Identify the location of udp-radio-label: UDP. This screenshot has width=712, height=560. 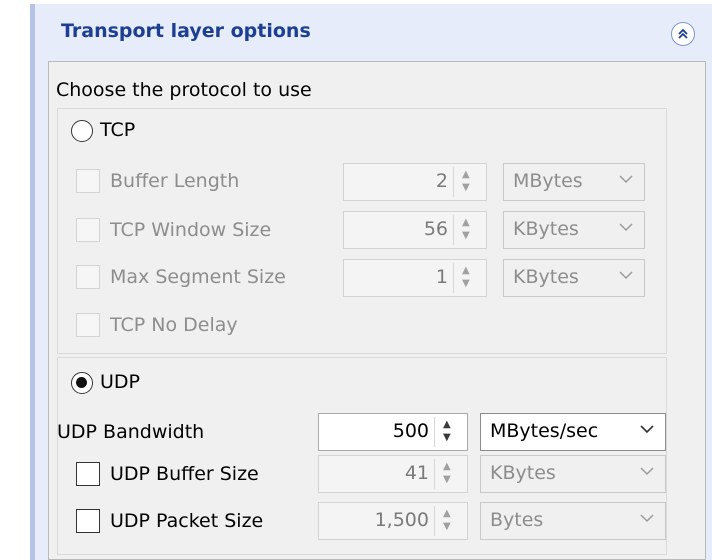
(120, 382).